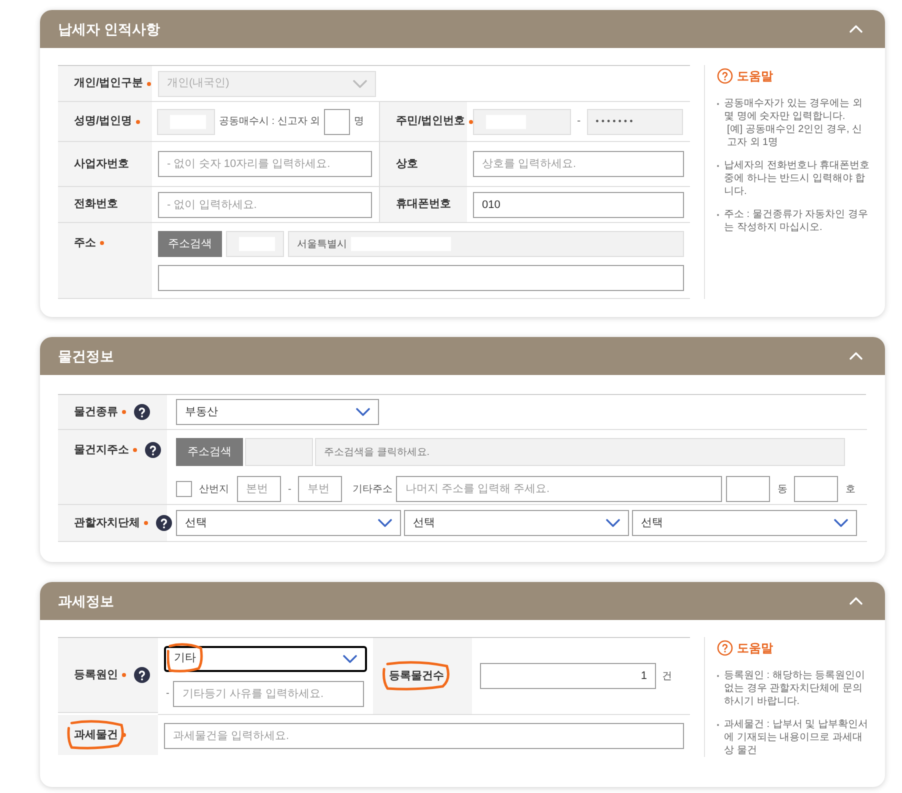  I want to click on input-field: 과세물건을 입력하세요., so click(424, 736).